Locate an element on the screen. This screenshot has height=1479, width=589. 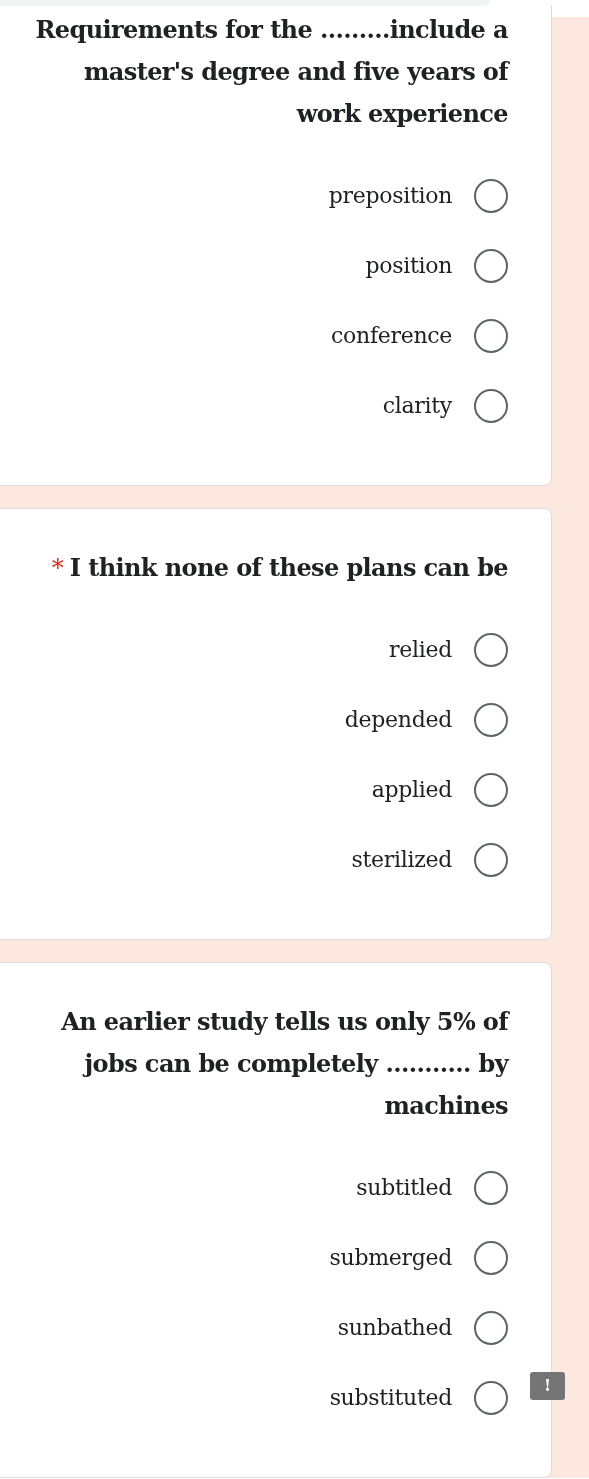
option-label: substituted is located at coordinates (390, 1398).